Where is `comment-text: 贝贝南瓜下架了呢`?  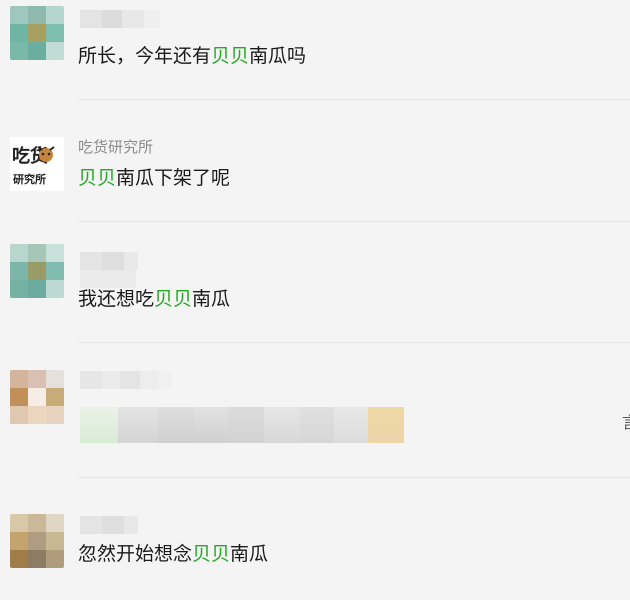
comment-text: 贝贝南瓜下架了呢 is located at coordinates (154, 178).